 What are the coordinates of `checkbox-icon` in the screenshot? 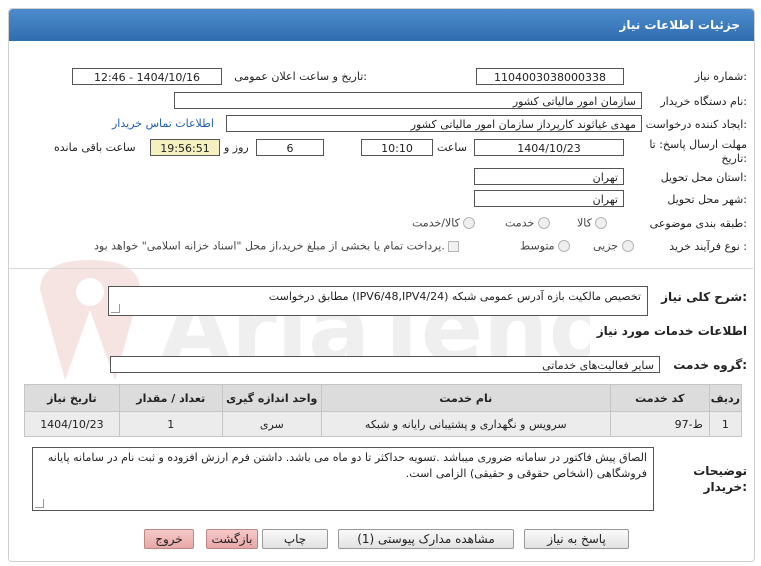 It's located at (454, 246).